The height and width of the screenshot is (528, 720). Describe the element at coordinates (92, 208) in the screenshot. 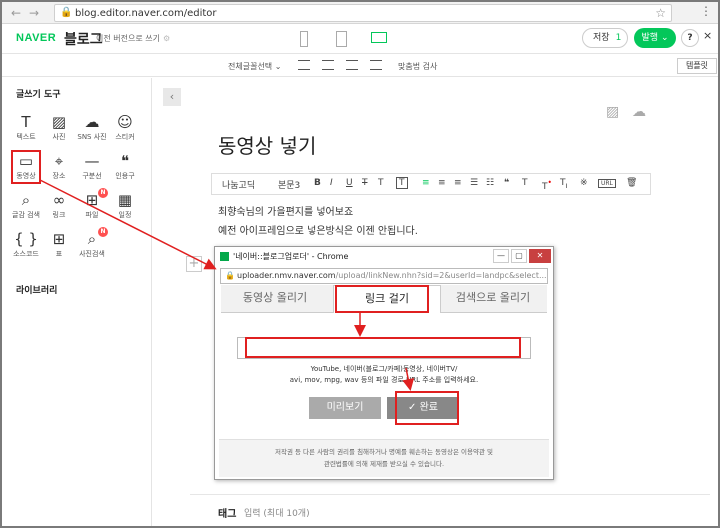

I see `tool-file: ⊞ 파일 N` at that location.